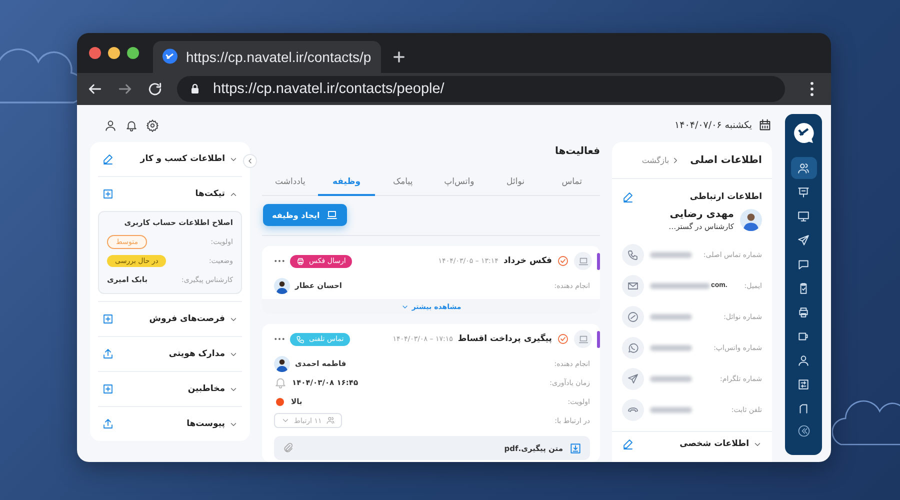  Describe the element at coordinates (726, 160) in the screenshot. I see `panel-title: اطلاعات اصلی` at that location.